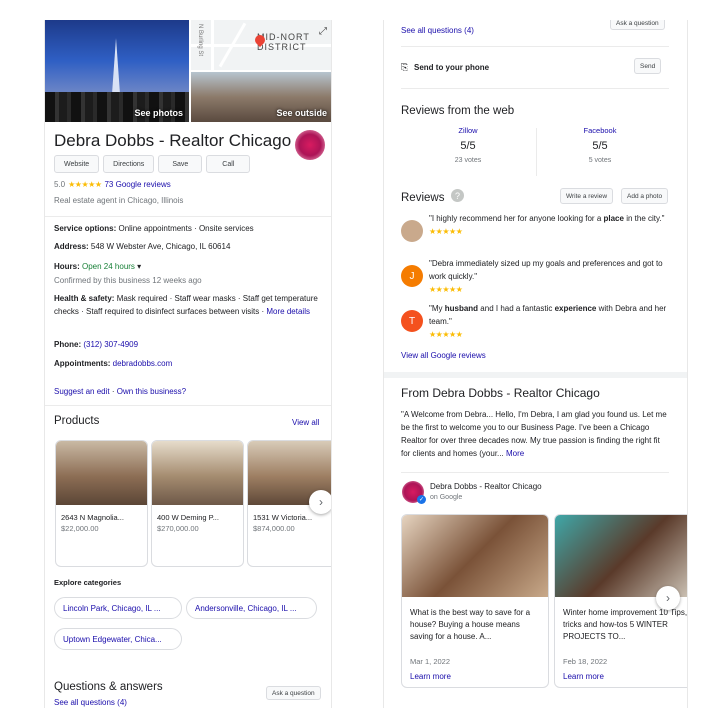  I want to click on map-district-label: MID-NORT DISTRICT, so click(283, 42).